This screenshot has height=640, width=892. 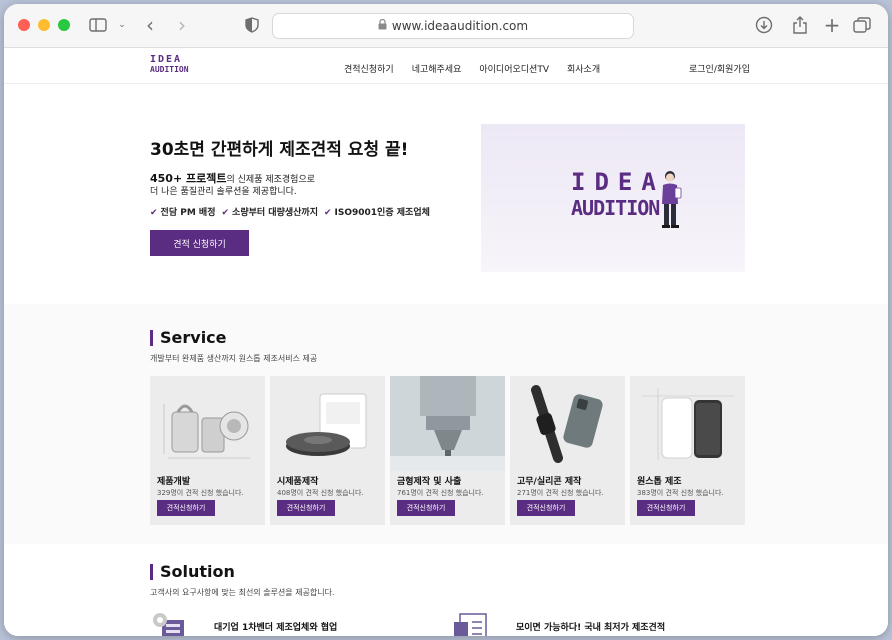 I want to click on service-card-silicone: 고무/실리콘 제작 271명이 견적 신청 했습니다. 견적신청하기, so click(x=567, y=450).